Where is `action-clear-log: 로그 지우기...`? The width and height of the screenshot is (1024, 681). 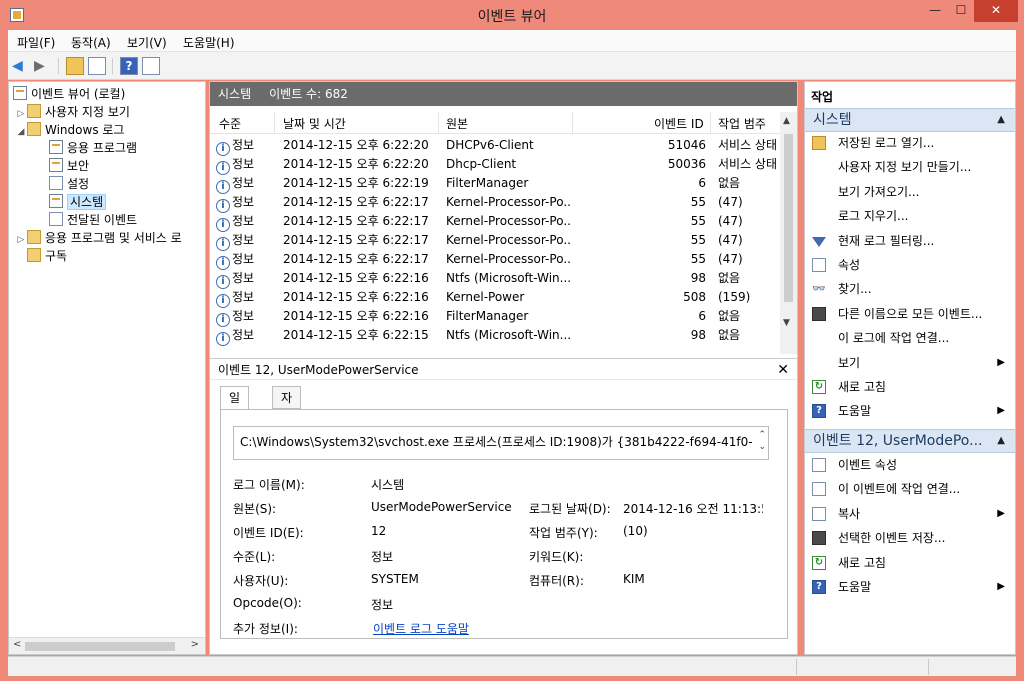
action-clear-log: 로그 지우기... is located at coordinates (910, 216).